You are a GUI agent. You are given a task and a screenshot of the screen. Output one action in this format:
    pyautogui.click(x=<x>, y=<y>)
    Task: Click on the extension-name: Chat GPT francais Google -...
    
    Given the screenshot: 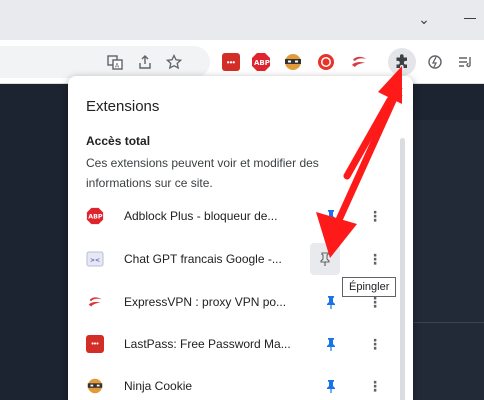 What is the action you would take?
    pyautogui.click(x=203, y=259)
    